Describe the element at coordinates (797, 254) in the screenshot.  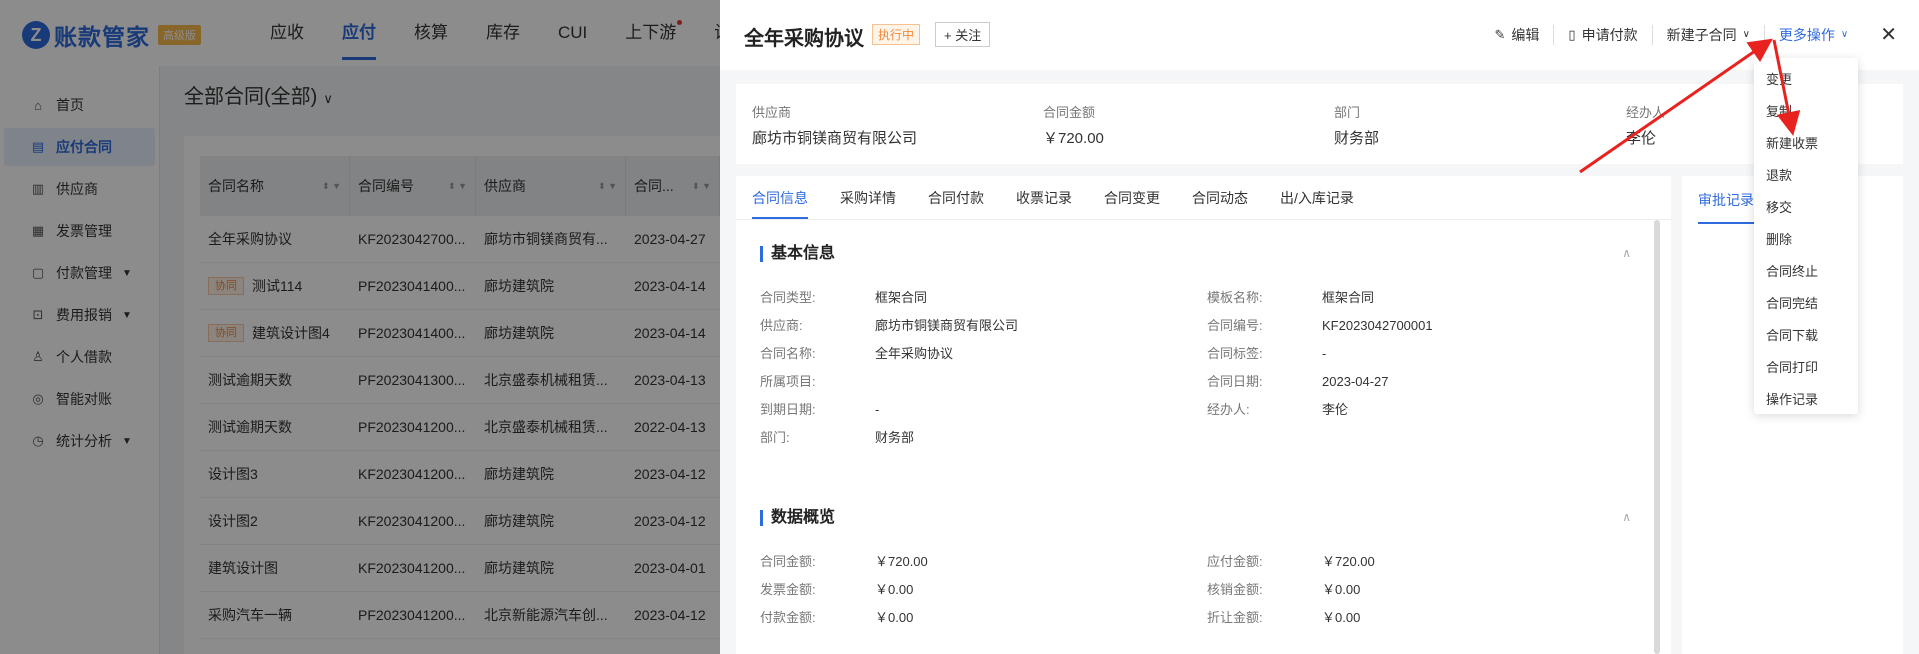
I see `section-basic-info: 基本信息` at that location.